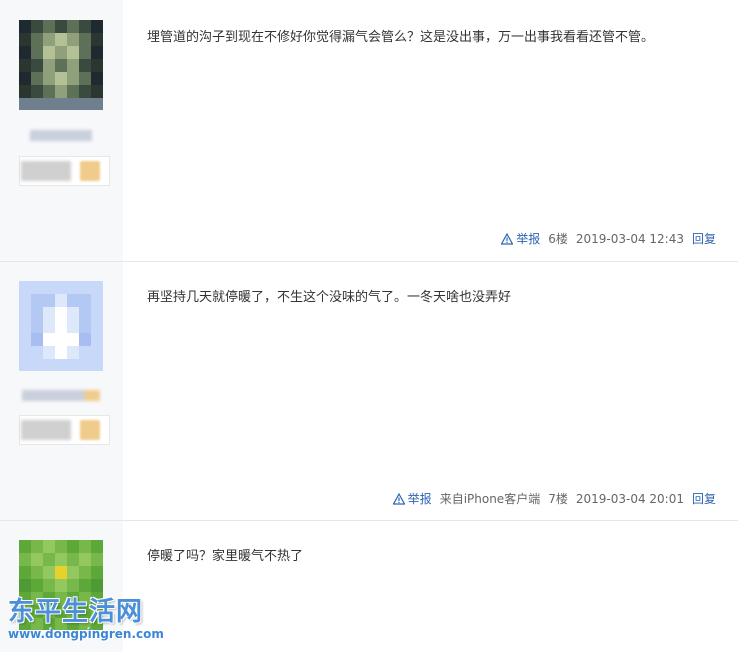 This screenshot has height=652, width=738. What do you see at coordinates (629, 238) in the screenshot?
I see `post-time: 2019-03-04 12:43` at bounding box center [629, 238].